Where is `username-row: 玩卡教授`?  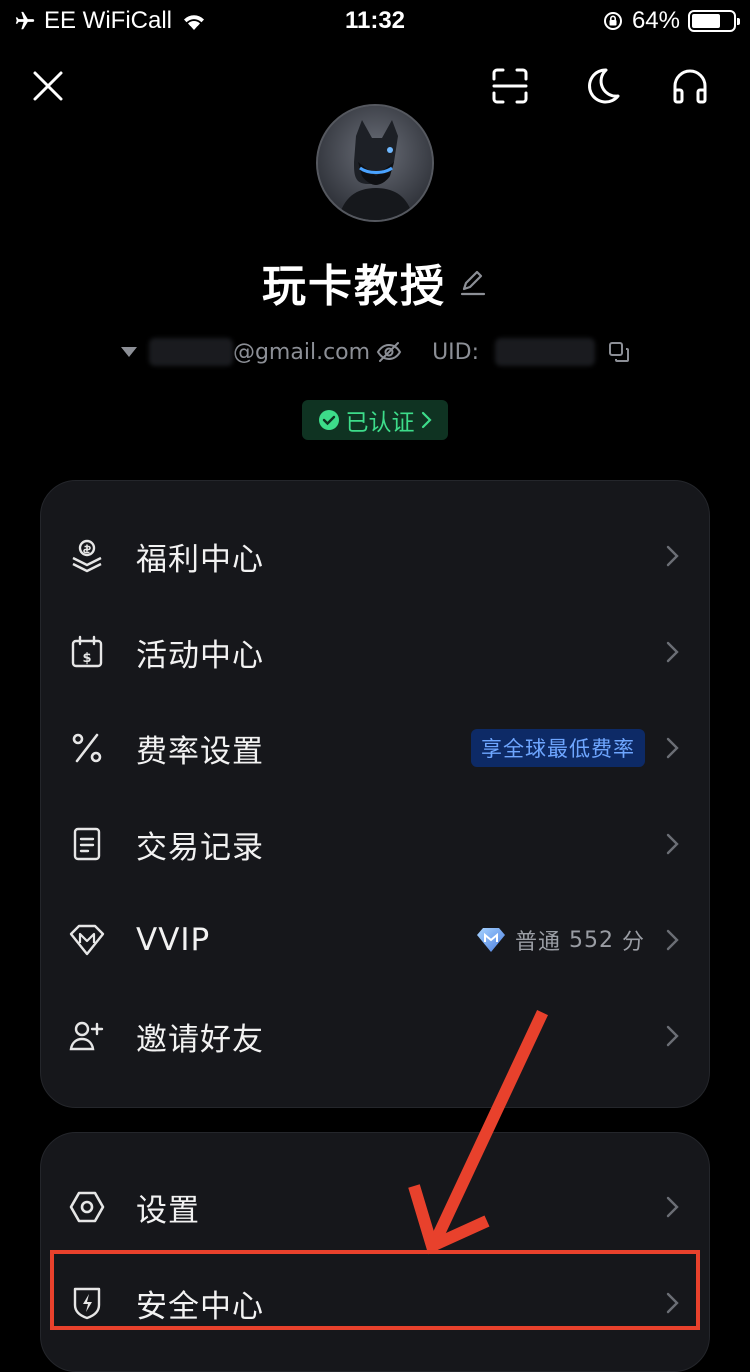
username-row: 玩卡教授 is located at coordinates (375, 282).